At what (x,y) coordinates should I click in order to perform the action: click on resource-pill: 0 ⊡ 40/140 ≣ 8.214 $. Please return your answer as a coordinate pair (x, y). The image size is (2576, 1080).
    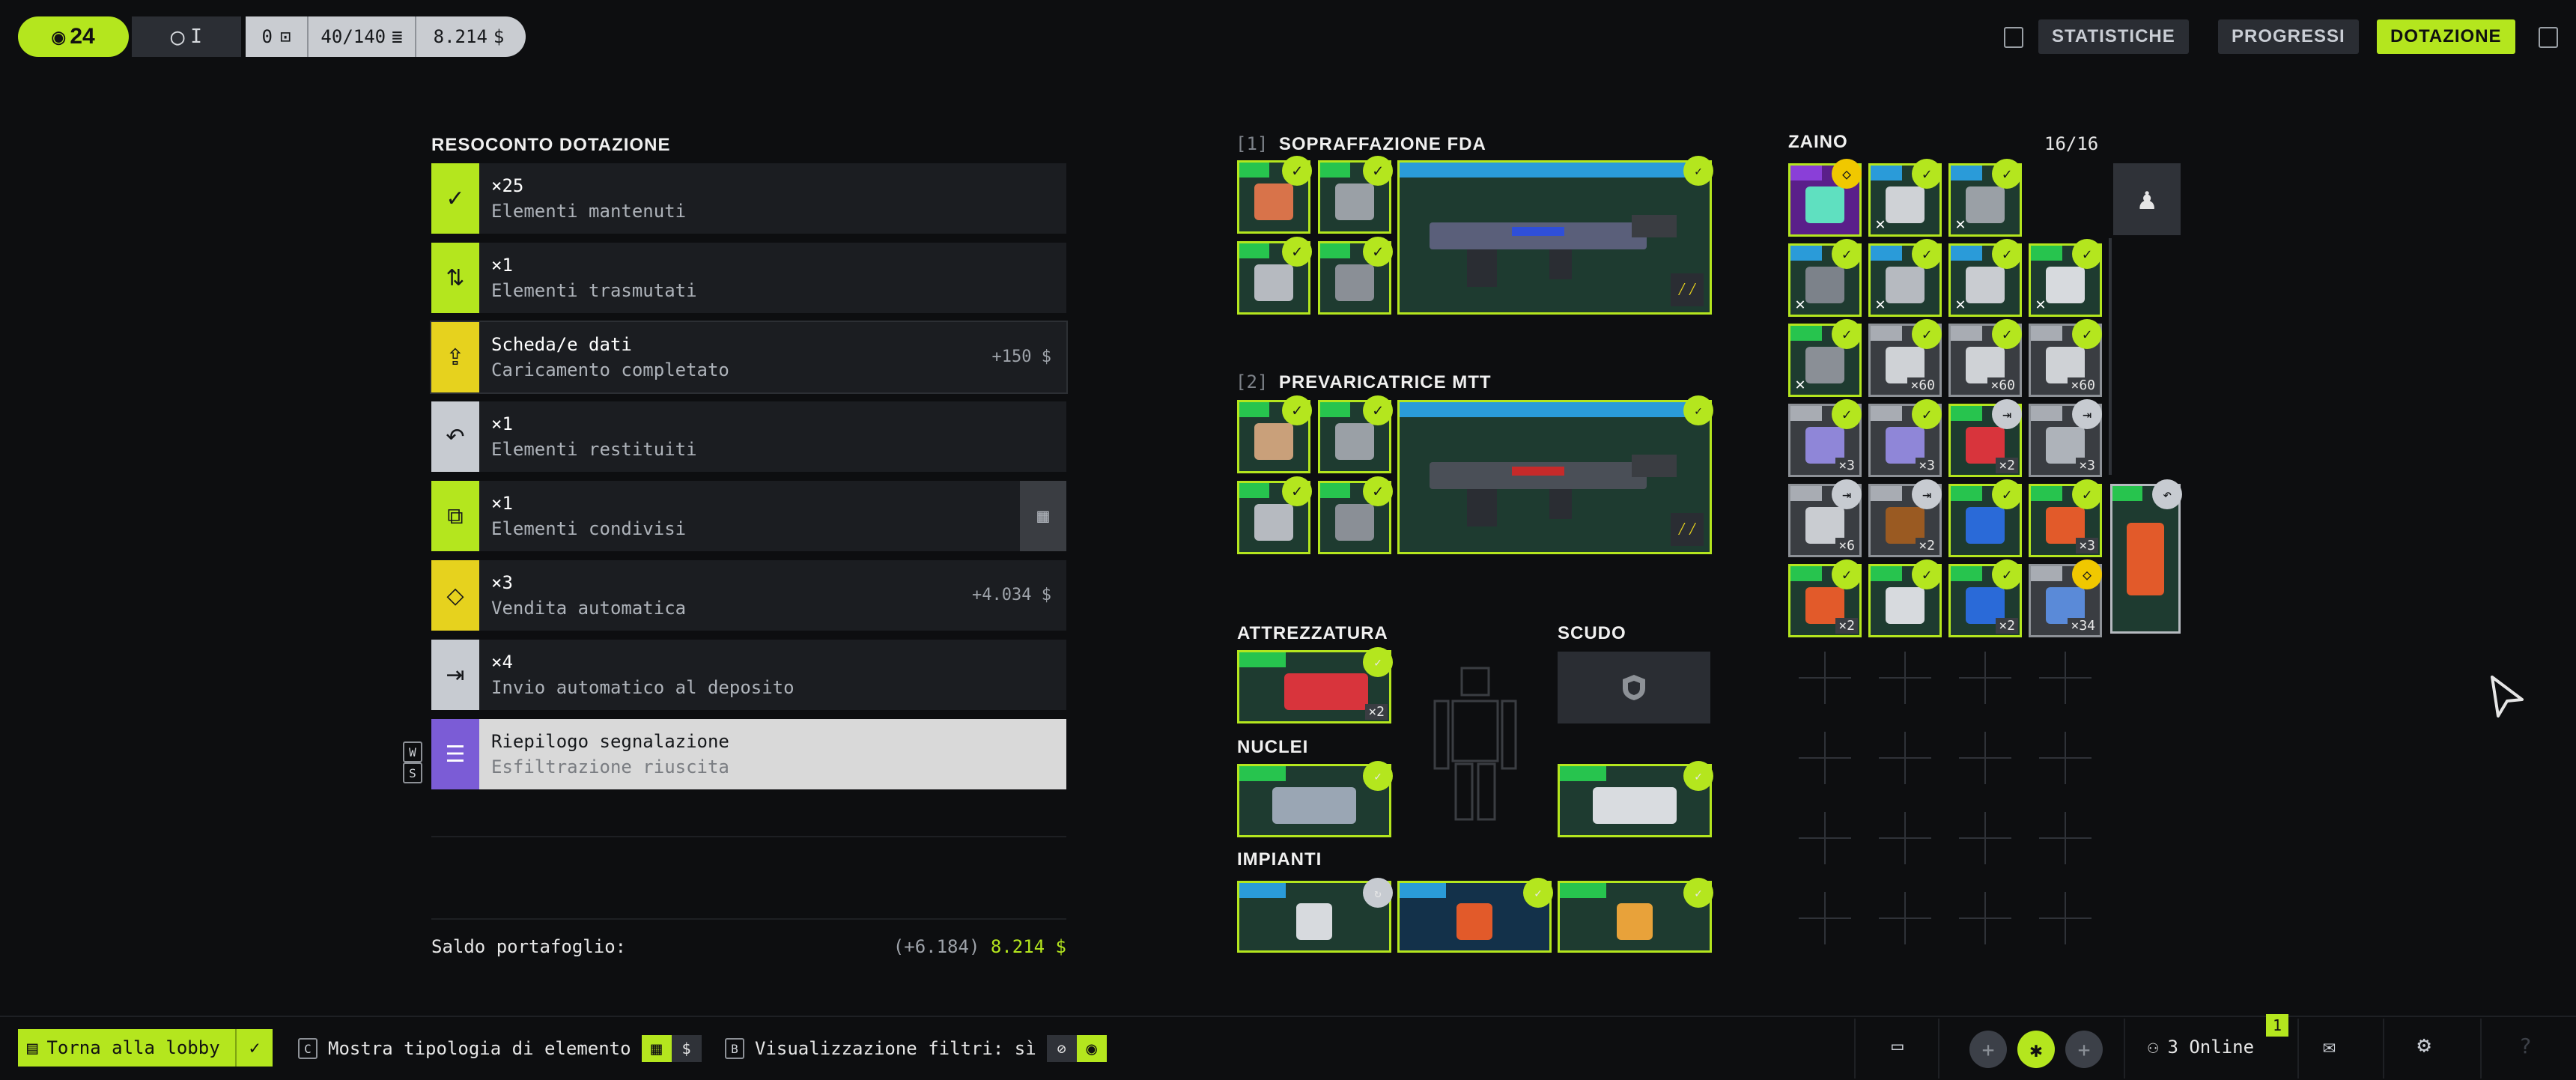
    Looking at the image, I should click on (386, 36).